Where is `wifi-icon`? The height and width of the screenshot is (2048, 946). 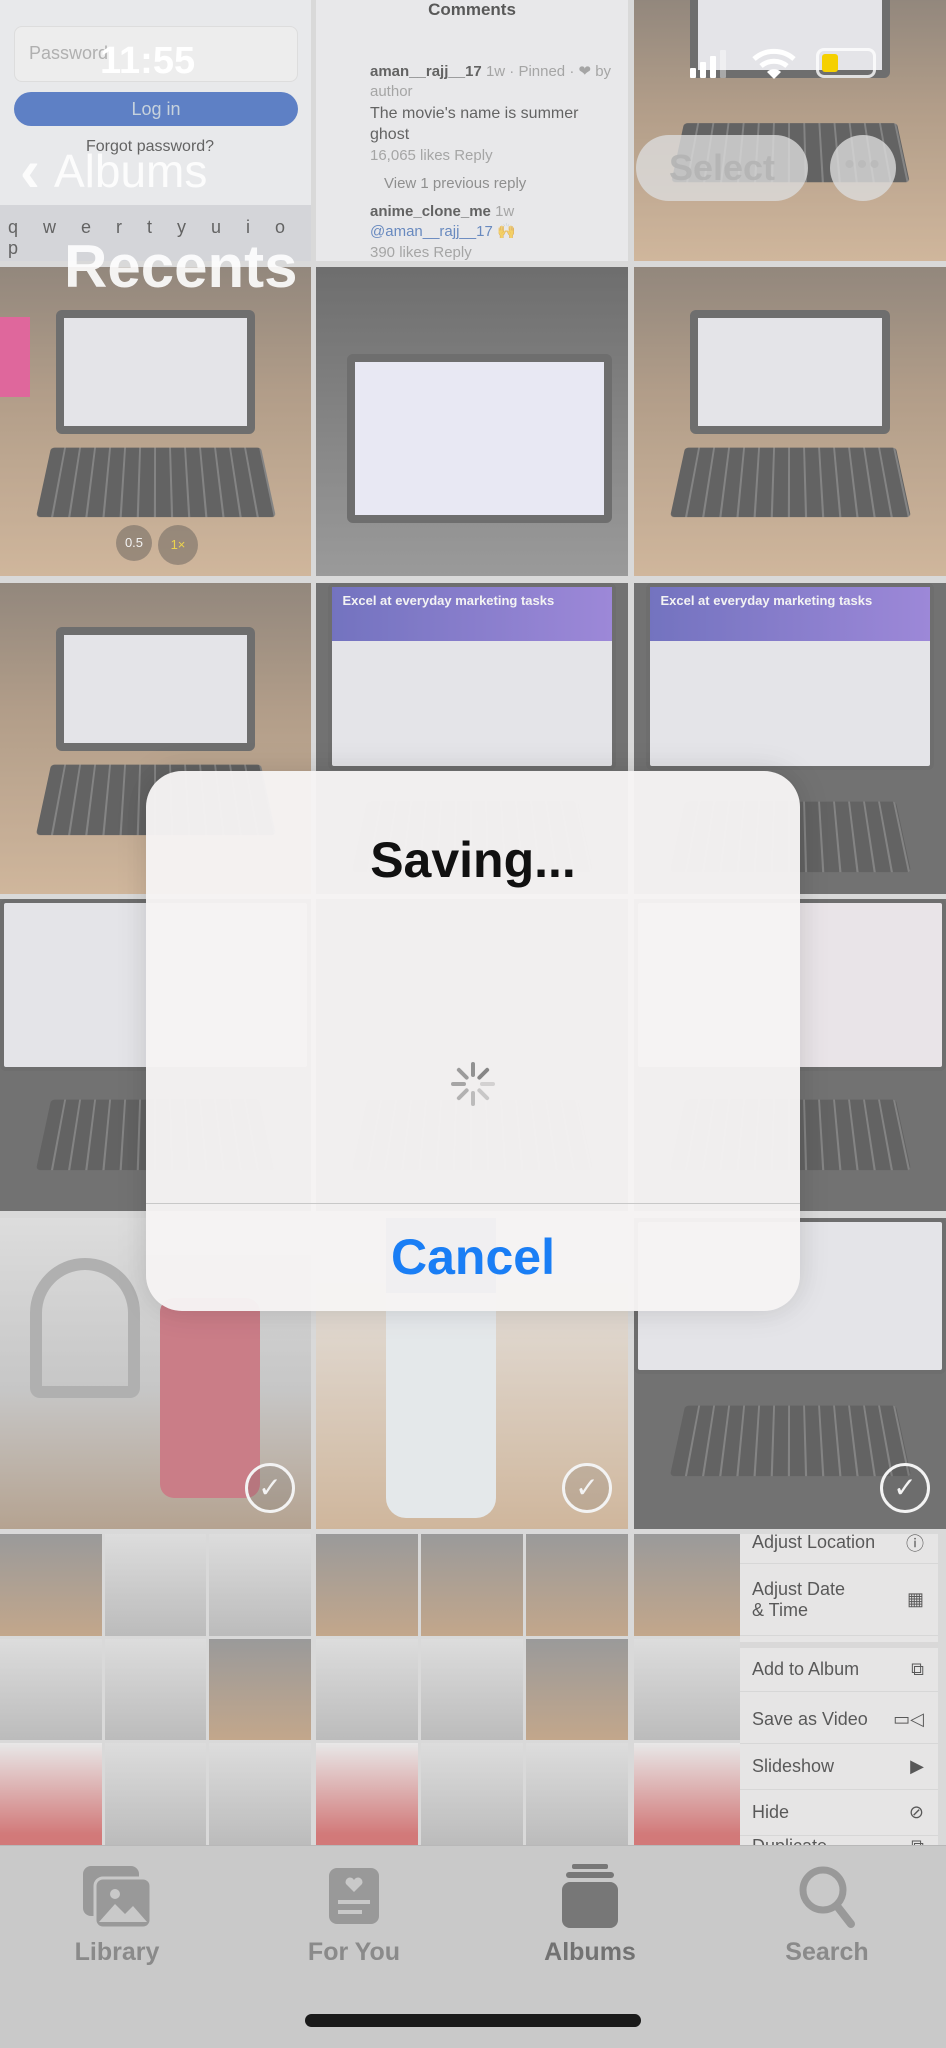 wifi-icon is located at coordinates (774, 63).